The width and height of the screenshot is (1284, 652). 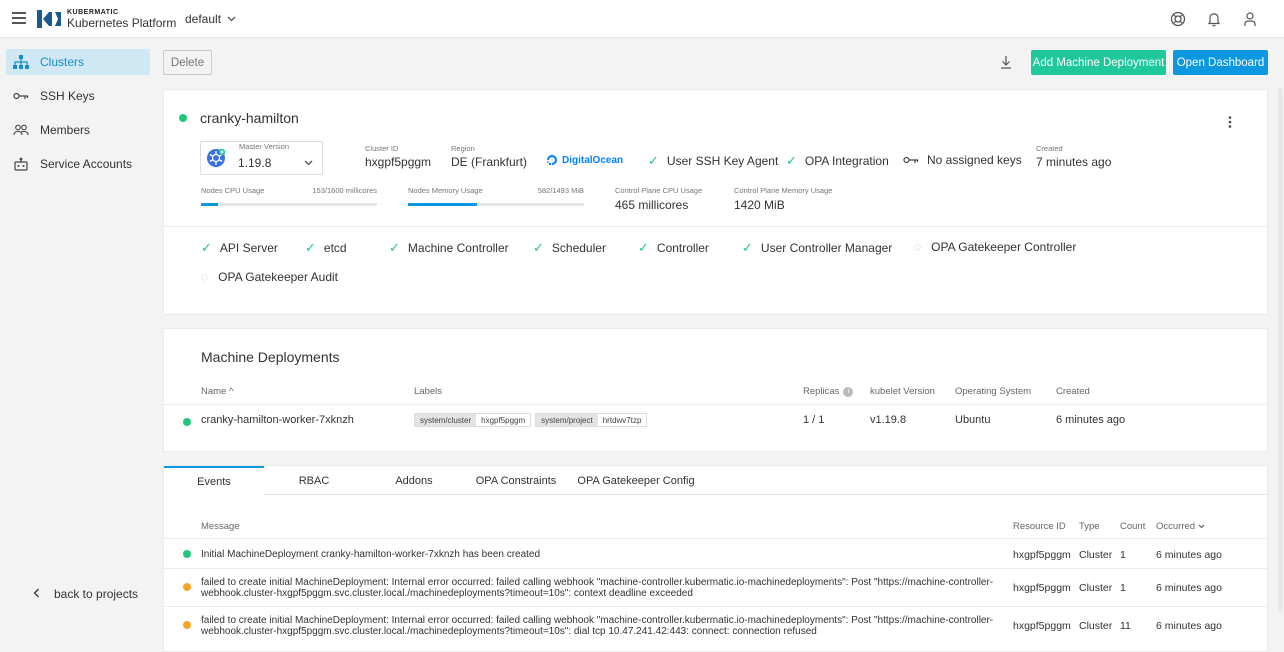 I want to click on master-version-label: Master Version, so click(x=264, y=146).